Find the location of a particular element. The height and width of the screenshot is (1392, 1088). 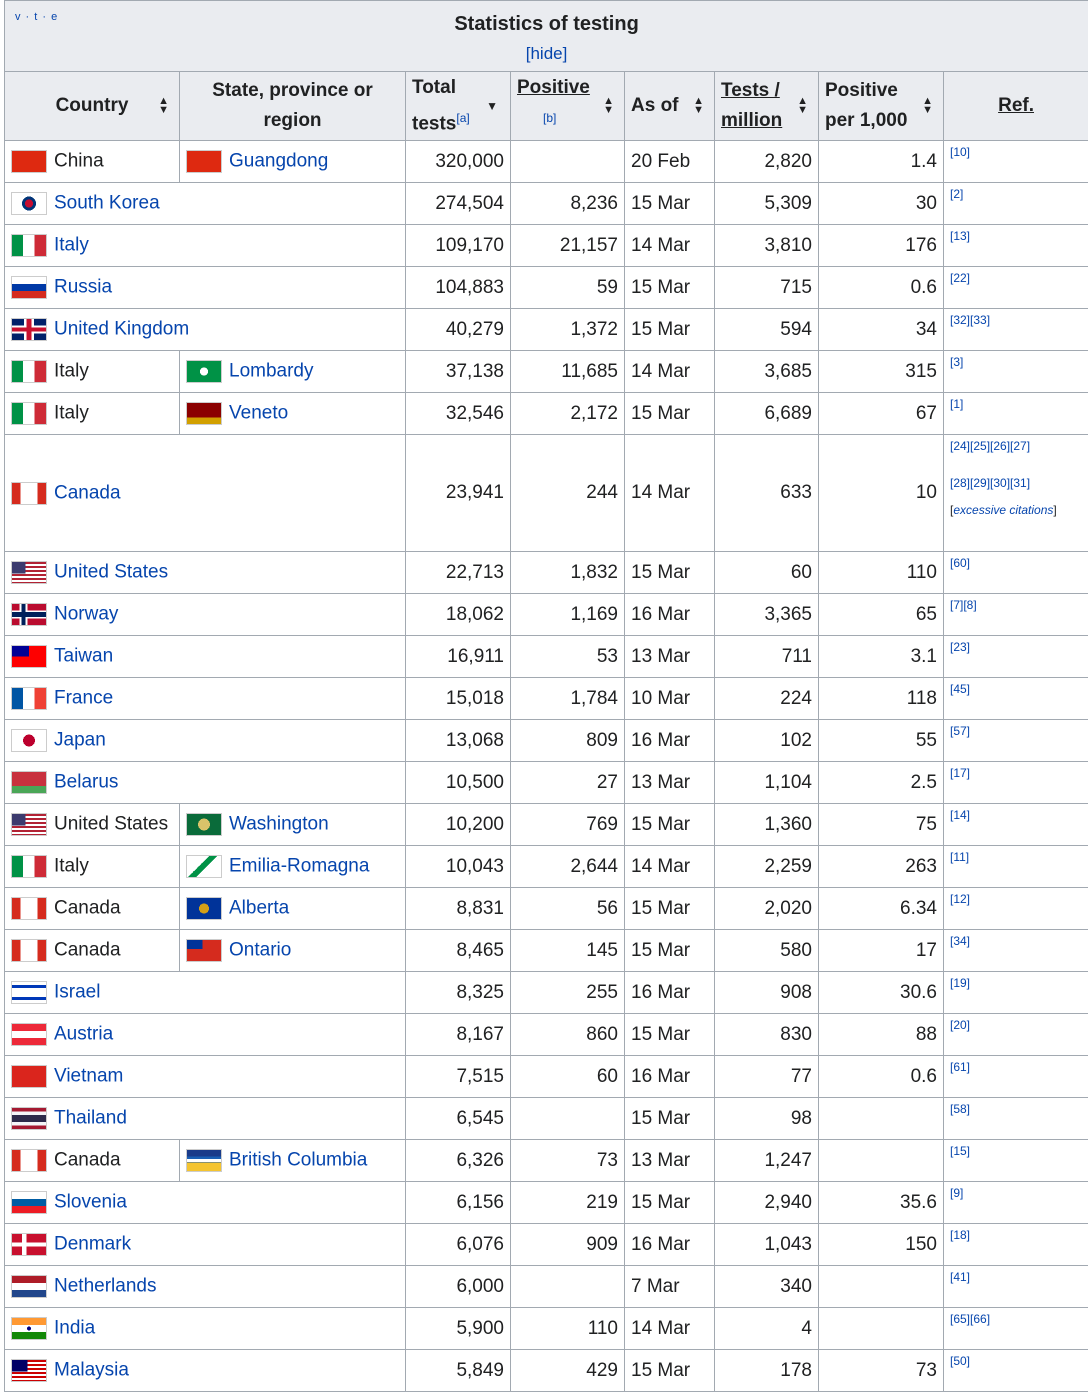

citation-link: [10] is located at coordinates (960, 152).